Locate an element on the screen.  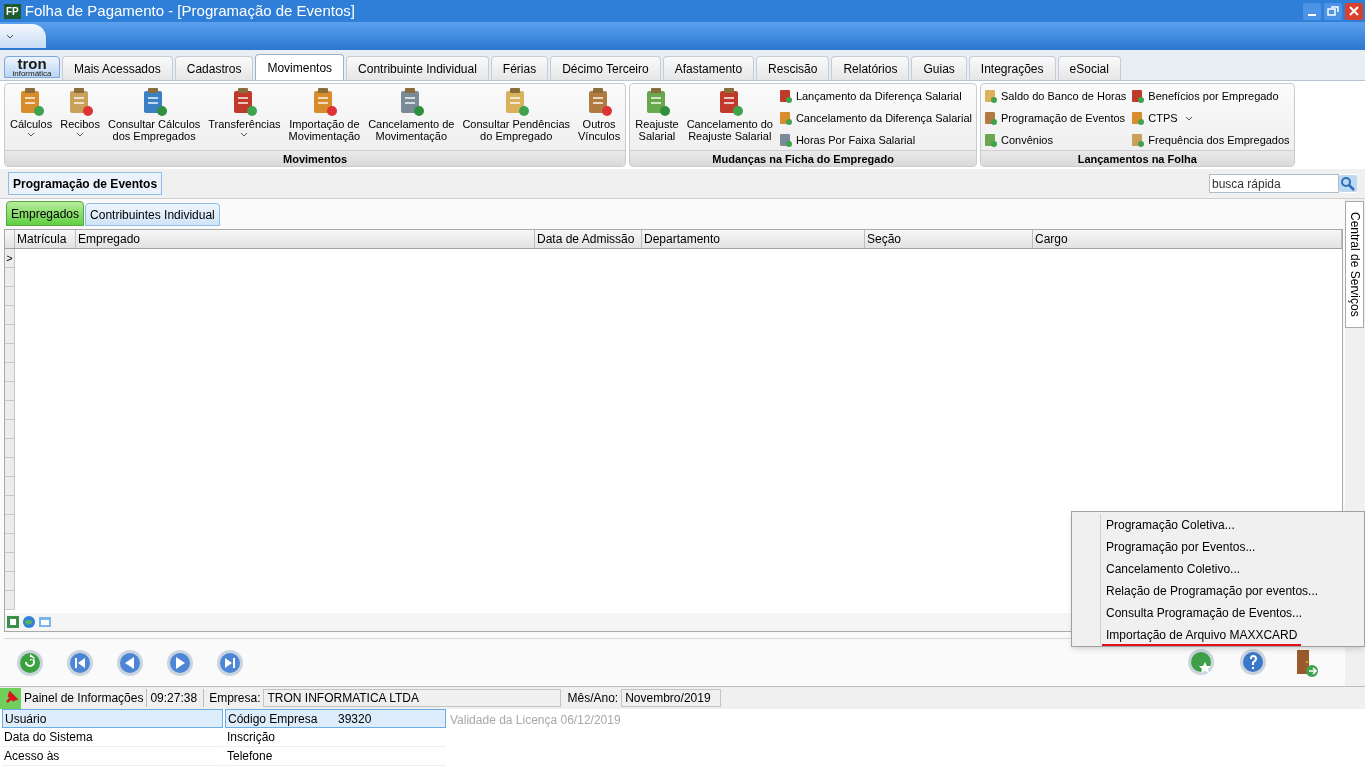
ribbon-button: Cancelamento do Reajuste Salarial is located at coordinates (729, 118).